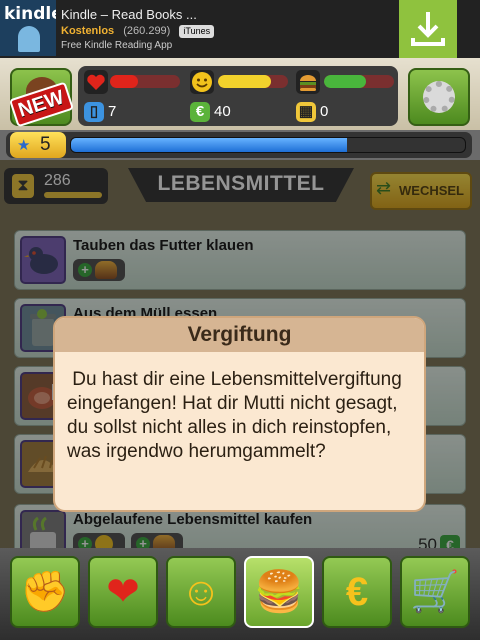 The width and height of the screenshot is (480, 640). I want to click on ad-store-badge: iTunes, so click(197, 31).